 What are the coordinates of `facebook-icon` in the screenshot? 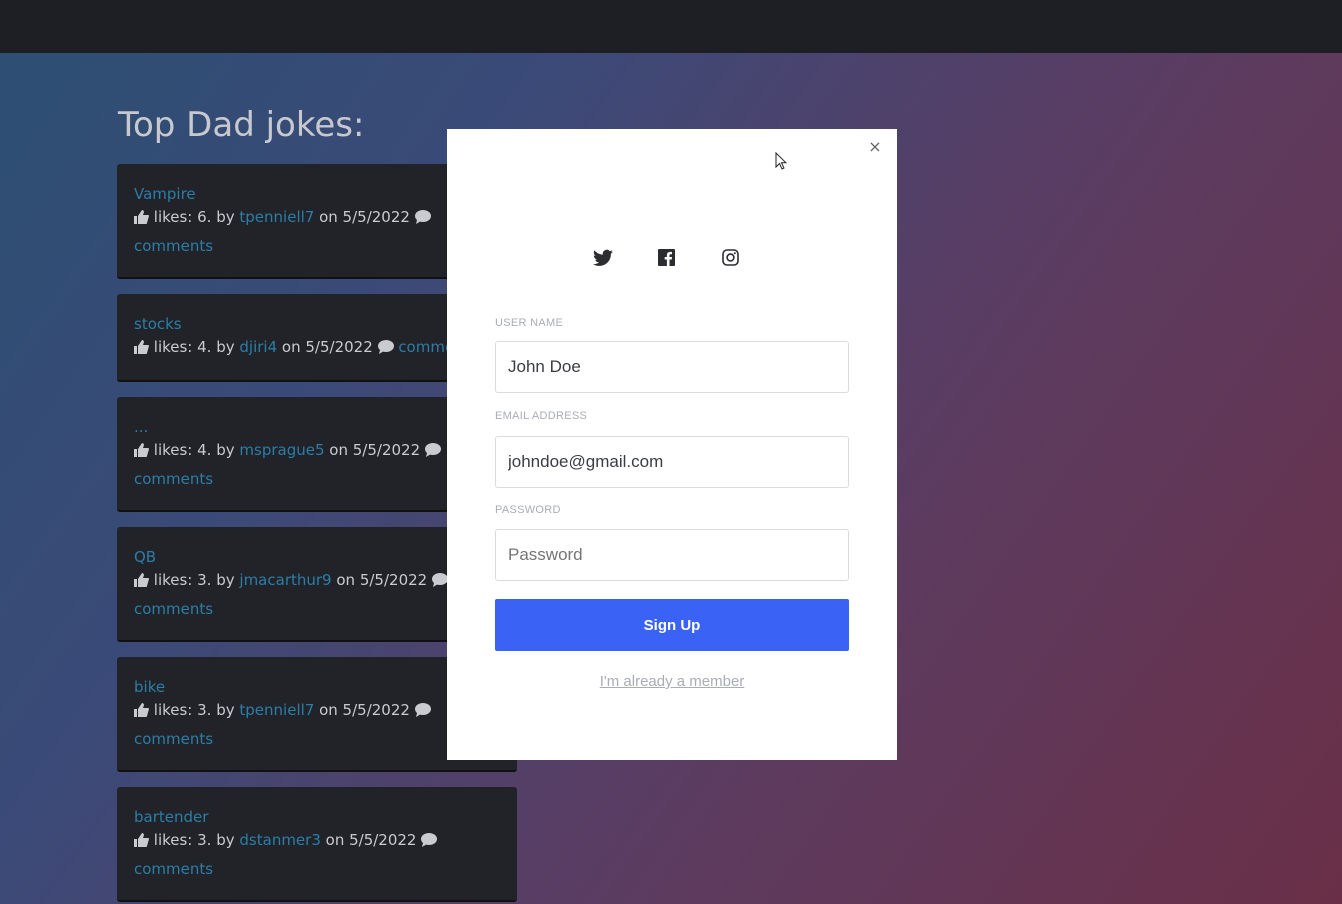 It's located at (668, 259).